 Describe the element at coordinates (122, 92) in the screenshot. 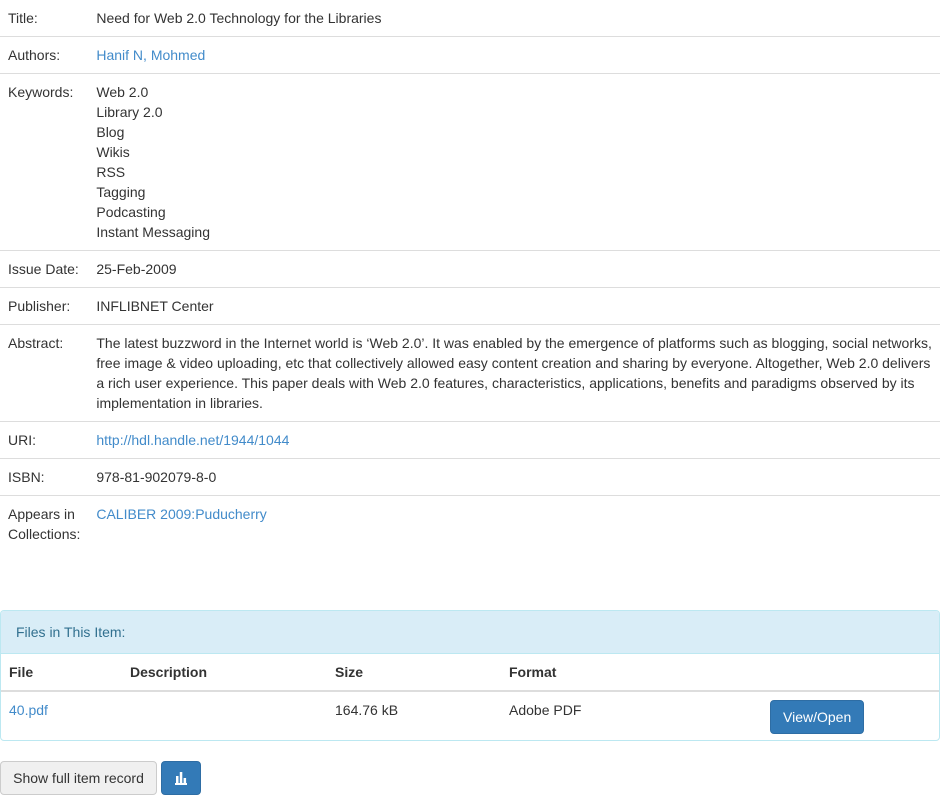

I see `keyword-item: Web 2.0` at that location.